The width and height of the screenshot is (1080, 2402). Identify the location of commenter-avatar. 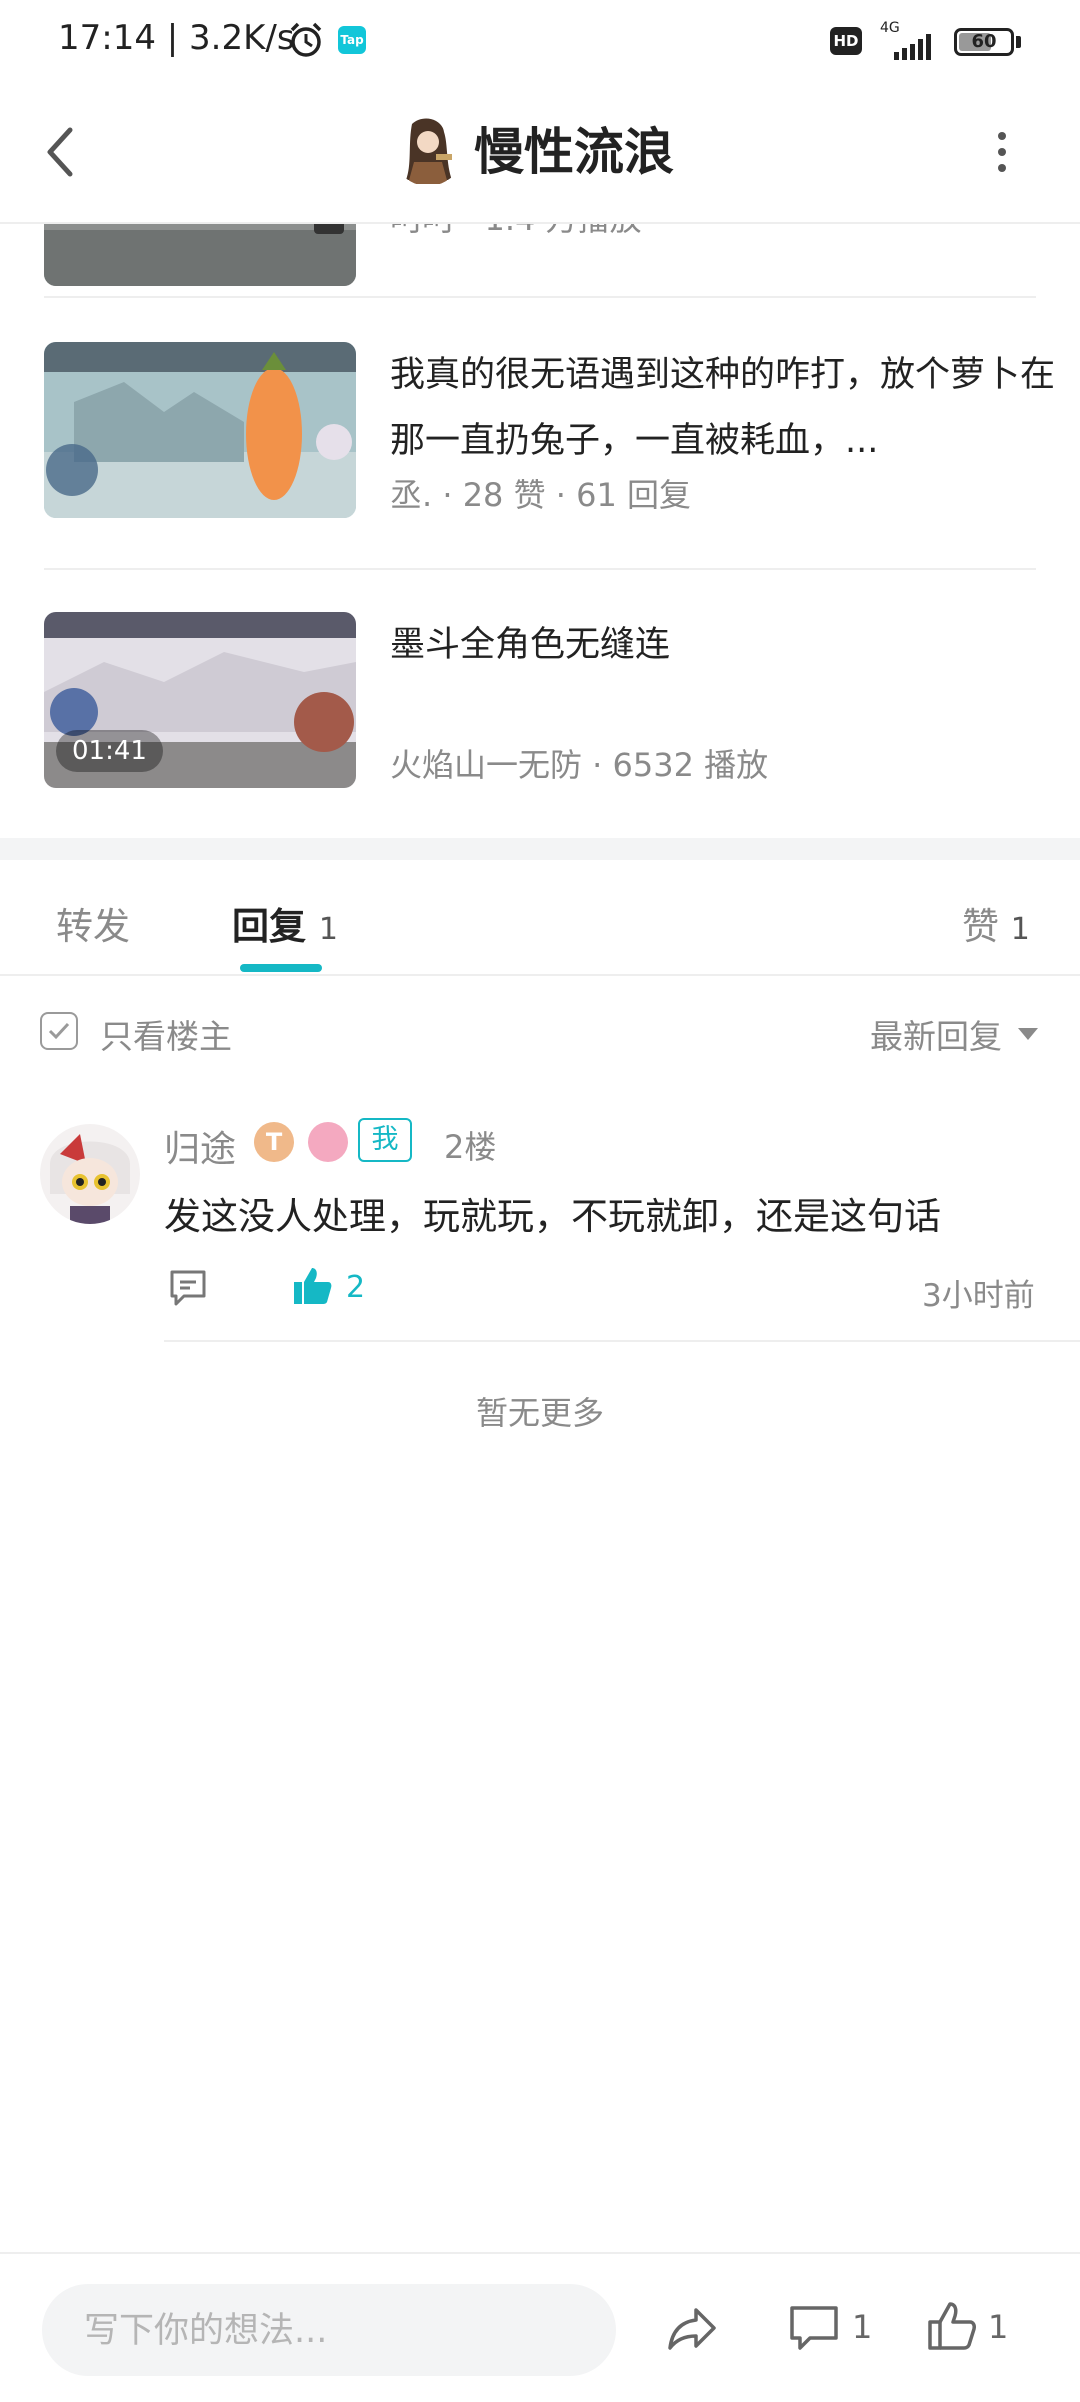
(90, 1174).